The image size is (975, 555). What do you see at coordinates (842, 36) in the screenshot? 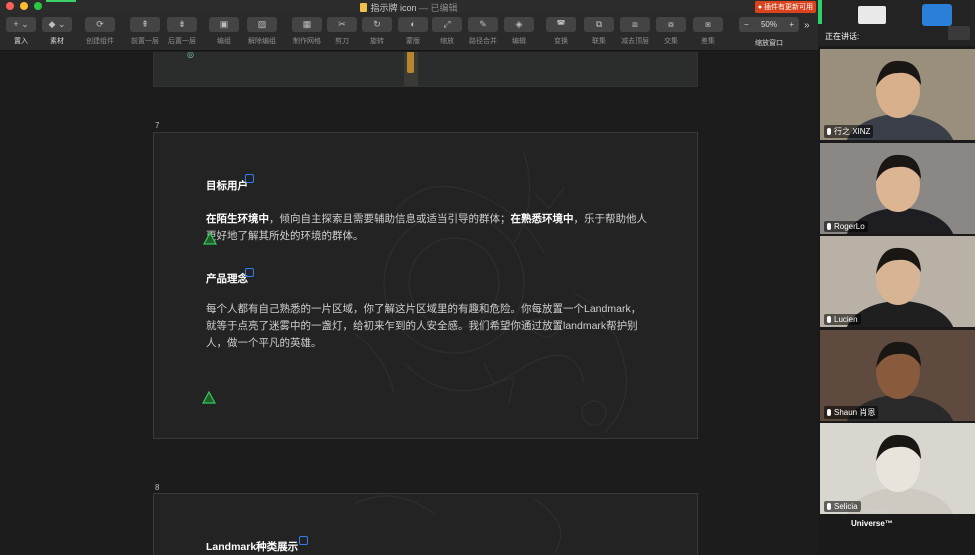
I see `speaking-label: 正在讲话:` at bounding box center [842, 36].